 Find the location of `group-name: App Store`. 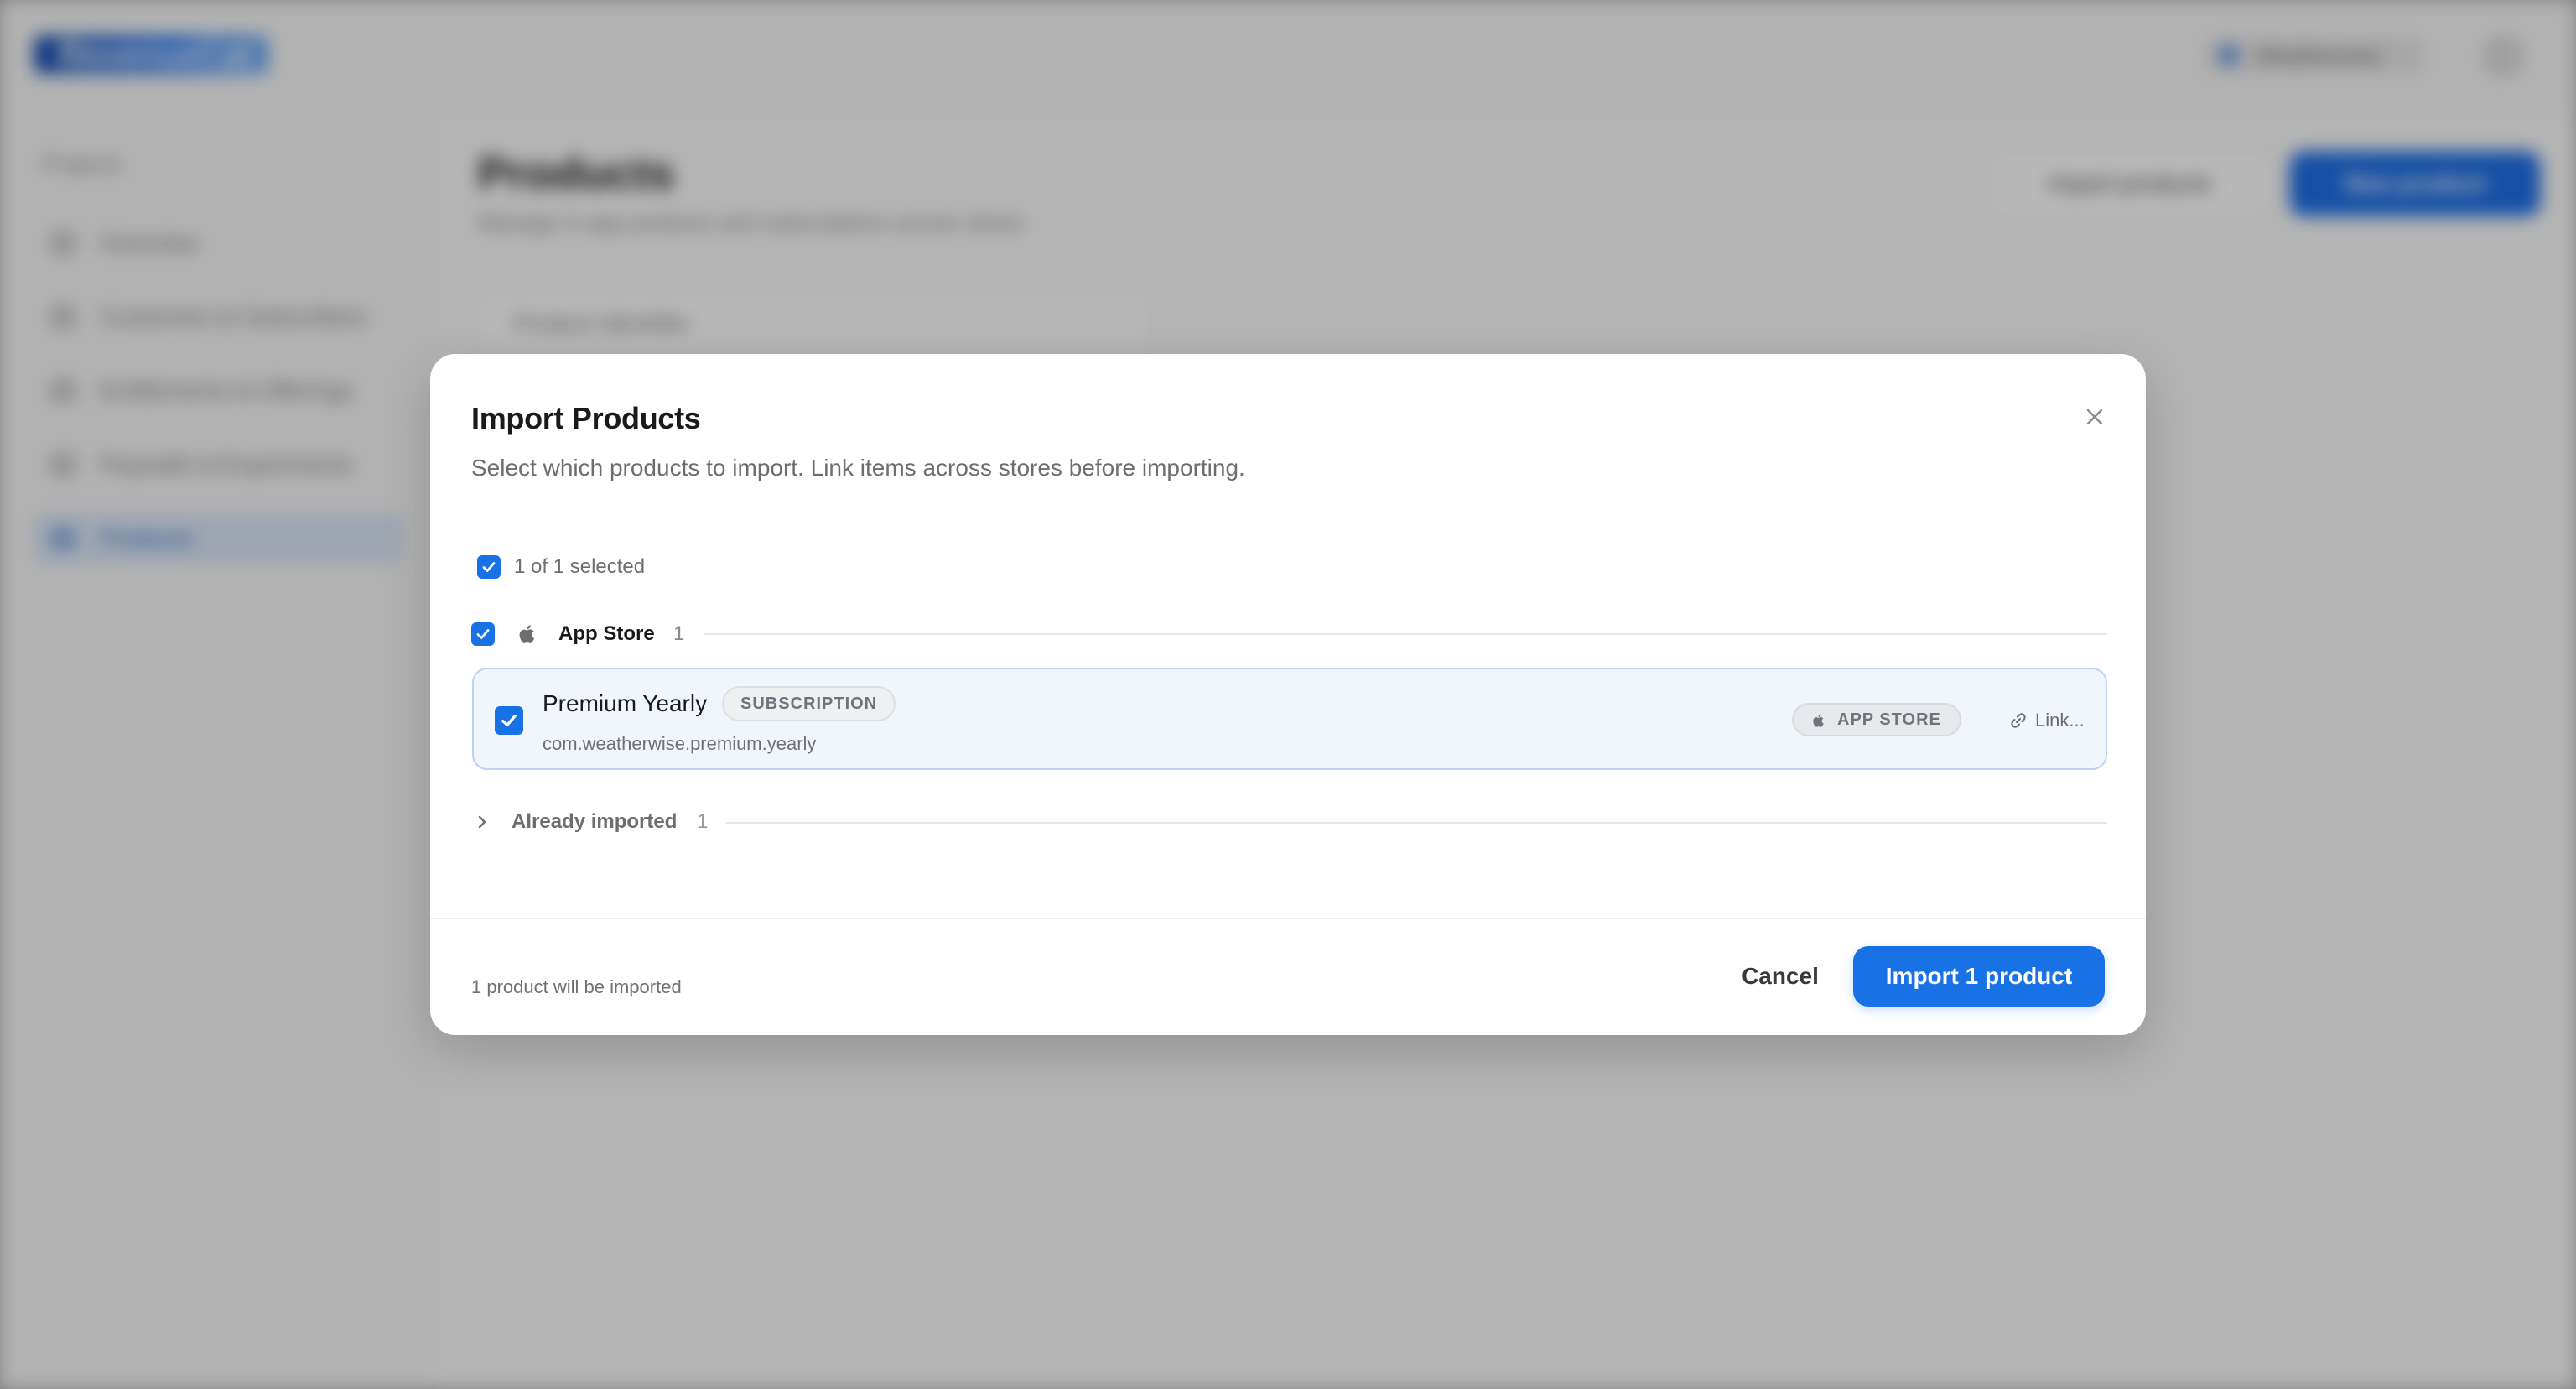

group-name: App Store is located at coordinates (606, 633).